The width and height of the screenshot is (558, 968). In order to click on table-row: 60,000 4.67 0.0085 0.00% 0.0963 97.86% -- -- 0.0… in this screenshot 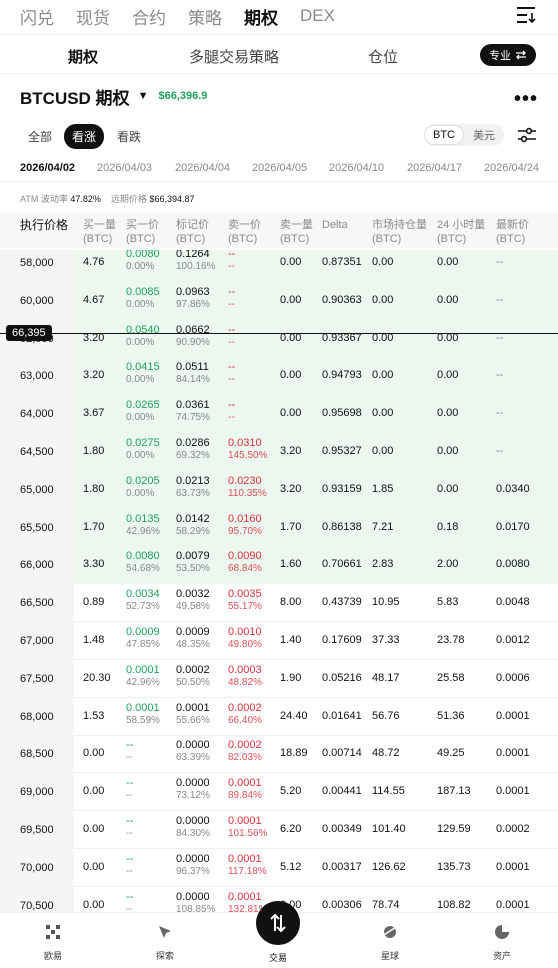, I will do `click(279, 300)`.